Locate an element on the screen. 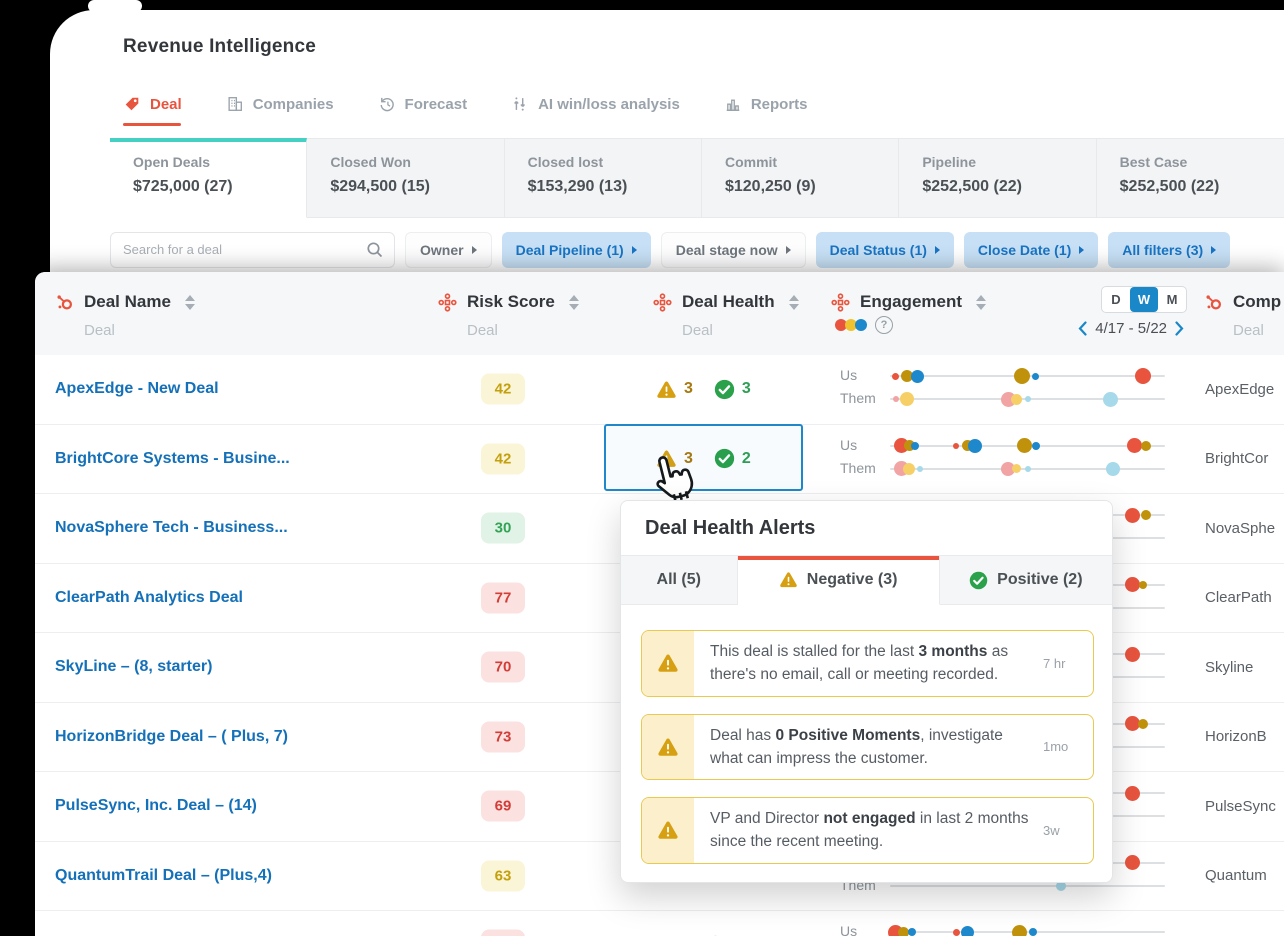  period-month: M is located at coordinates (1172, 299).